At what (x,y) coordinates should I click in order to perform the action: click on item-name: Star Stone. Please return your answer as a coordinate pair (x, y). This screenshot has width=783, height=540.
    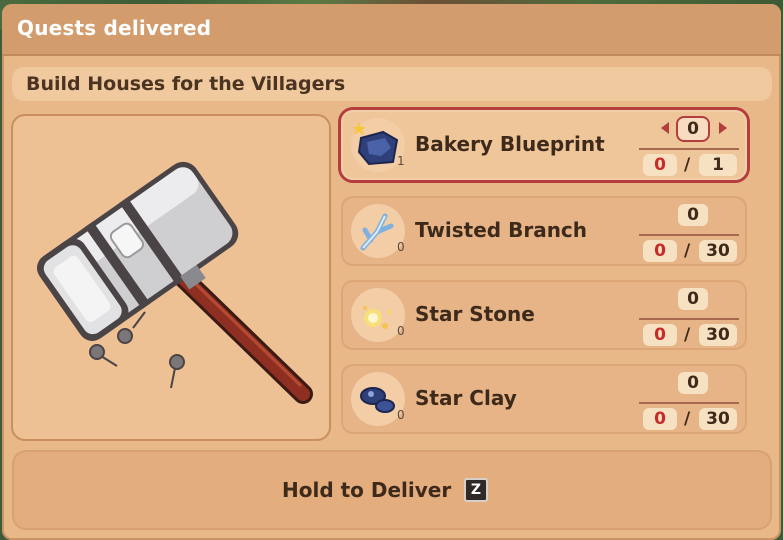
    Looking at the image, I should click on (475, 314).